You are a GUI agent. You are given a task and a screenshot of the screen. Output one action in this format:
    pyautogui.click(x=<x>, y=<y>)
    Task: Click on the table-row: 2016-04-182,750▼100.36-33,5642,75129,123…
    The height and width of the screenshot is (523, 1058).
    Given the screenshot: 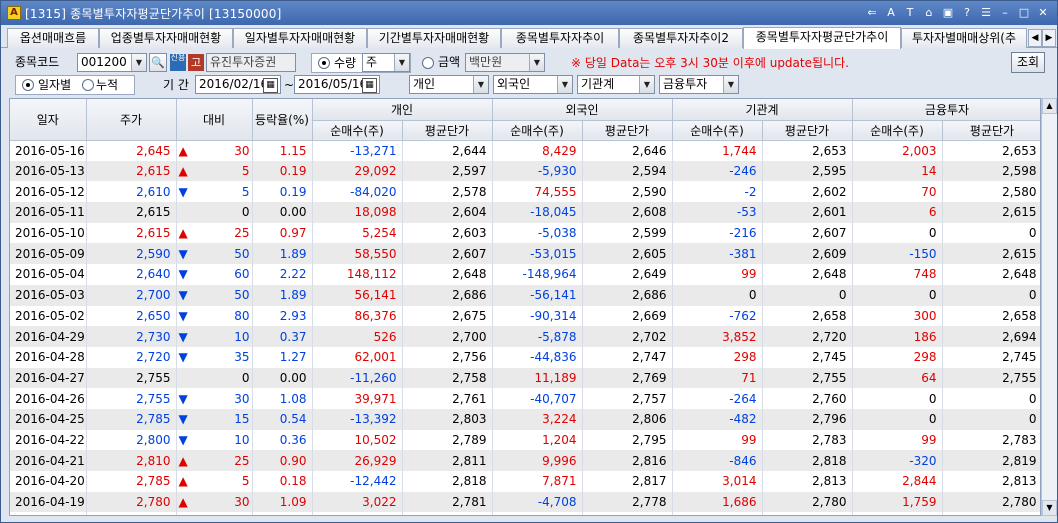 What is the action you would take?
    pyautogui.click(x=525, y=513)
    